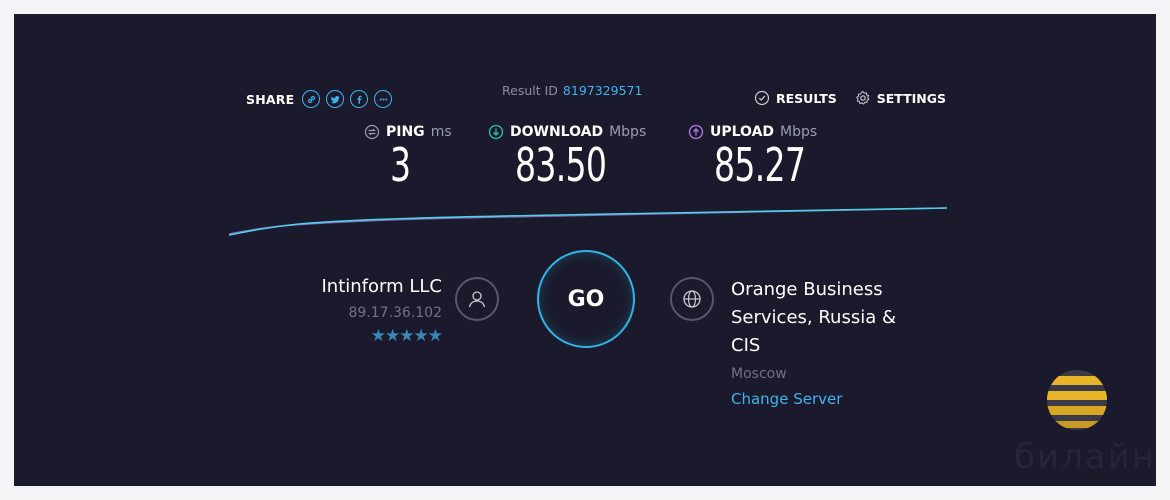 Image resolution: width=1170 pixels, height=500 pixels. I want to click on speed-graph, so click(588, 221).